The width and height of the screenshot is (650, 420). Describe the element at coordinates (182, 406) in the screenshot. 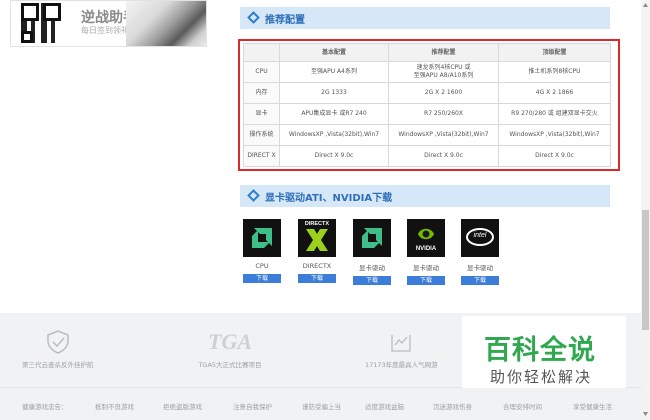

I see `health-link: 拒绝盗版游戏` at that location.